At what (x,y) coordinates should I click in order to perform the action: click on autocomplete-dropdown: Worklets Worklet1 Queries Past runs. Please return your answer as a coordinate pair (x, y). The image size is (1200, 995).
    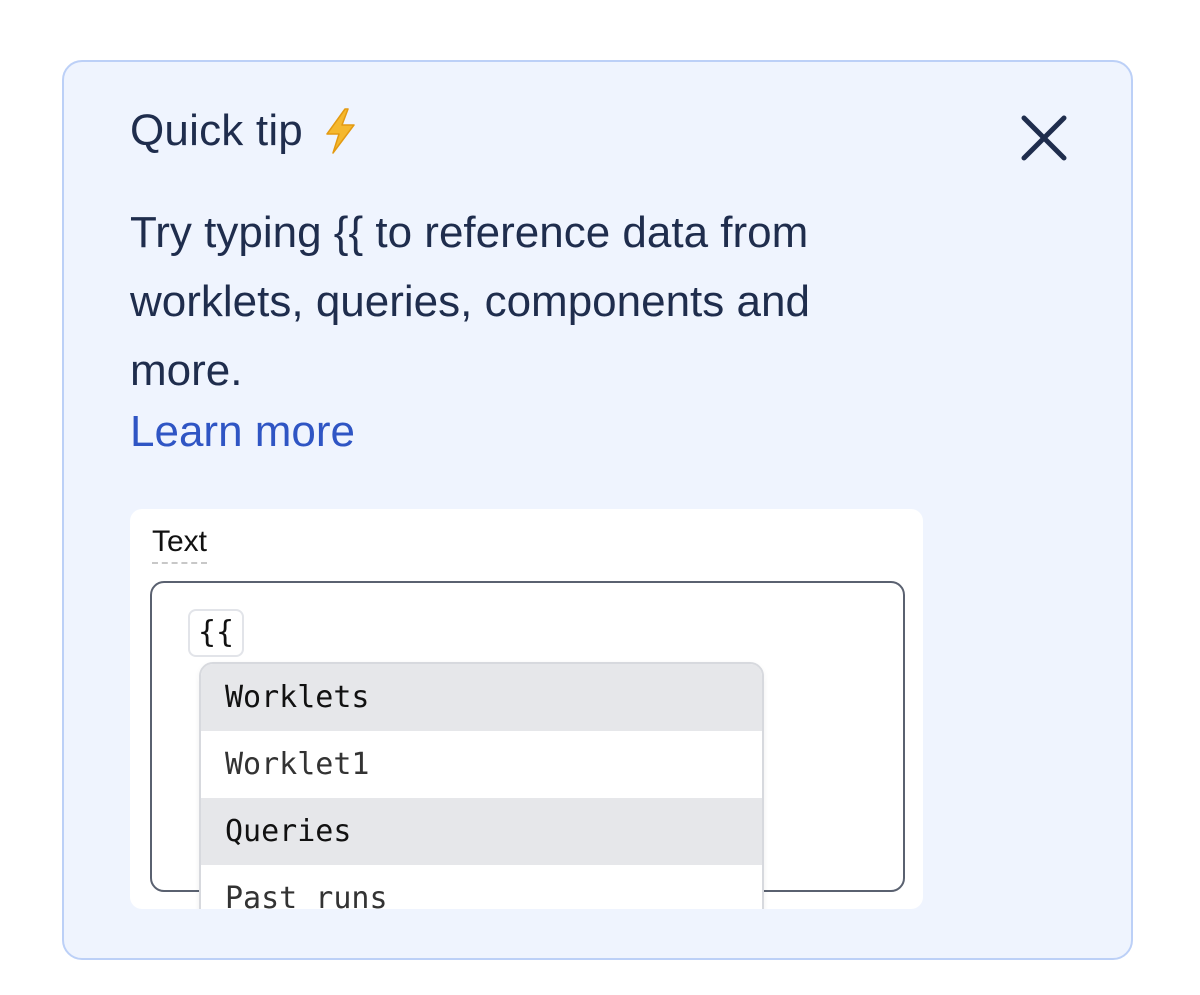
    Looking at the image, I should click on (481, 785).